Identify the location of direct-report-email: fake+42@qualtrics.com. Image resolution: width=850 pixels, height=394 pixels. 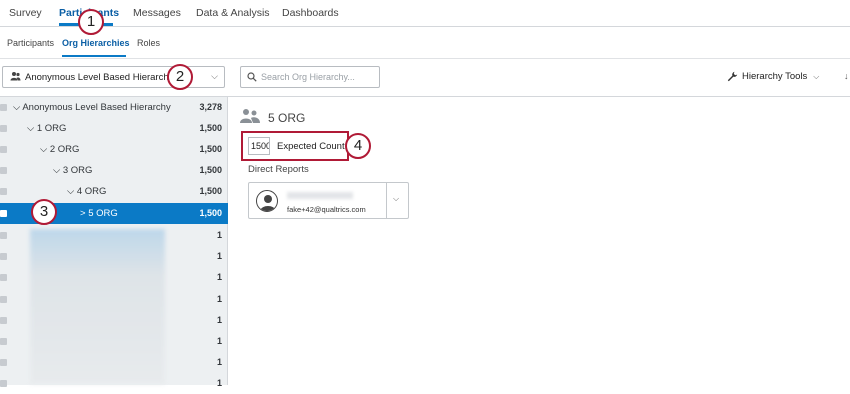
(326, 209).